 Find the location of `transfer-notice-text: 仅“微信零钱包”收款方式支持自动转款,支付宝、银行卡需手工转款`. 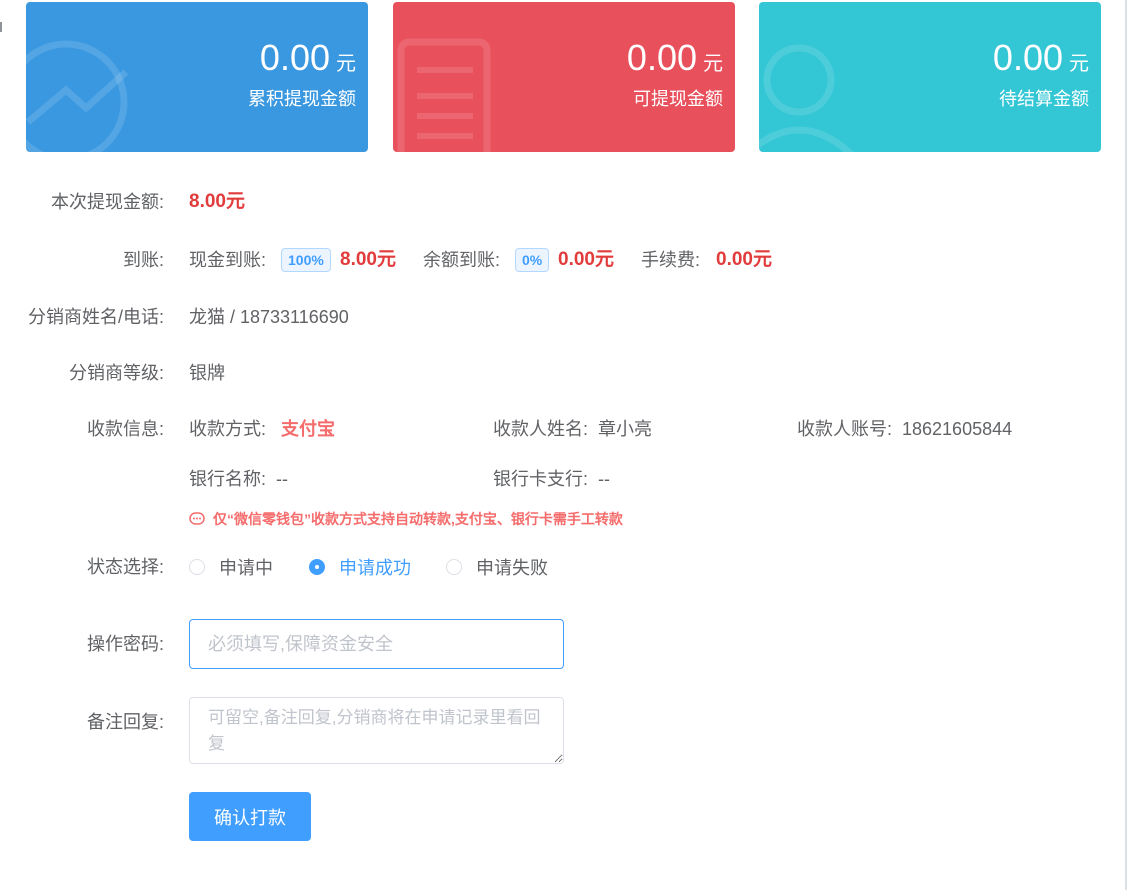

transfer-notice-text: 仅“微信零钱包”收款方式支持自动转款,支付宝、银行卡需手工转款 is located at coordinates (418, 519).